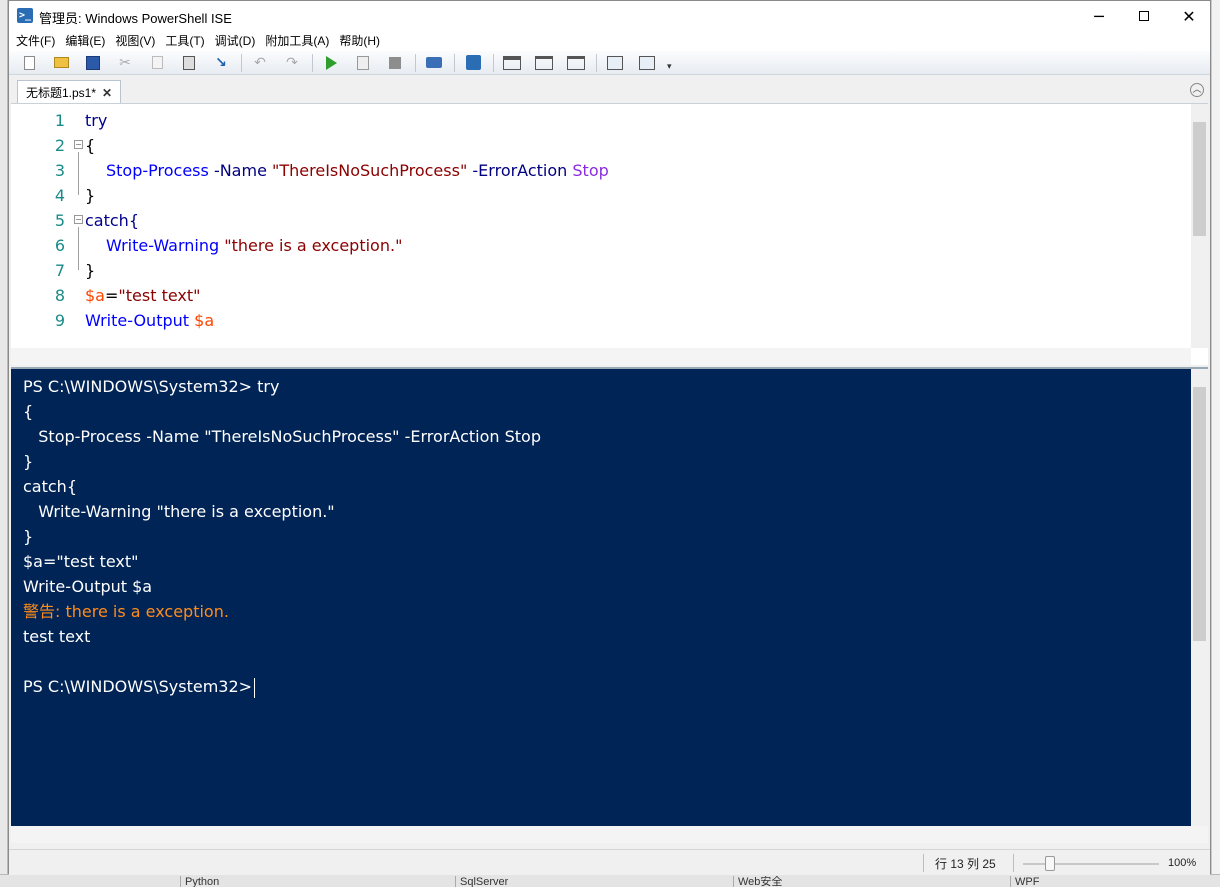 This screenshot has width=1220, height=887. I want to click on window-title: 管理员: Windows PowerShell ISE, so click(135, 18).